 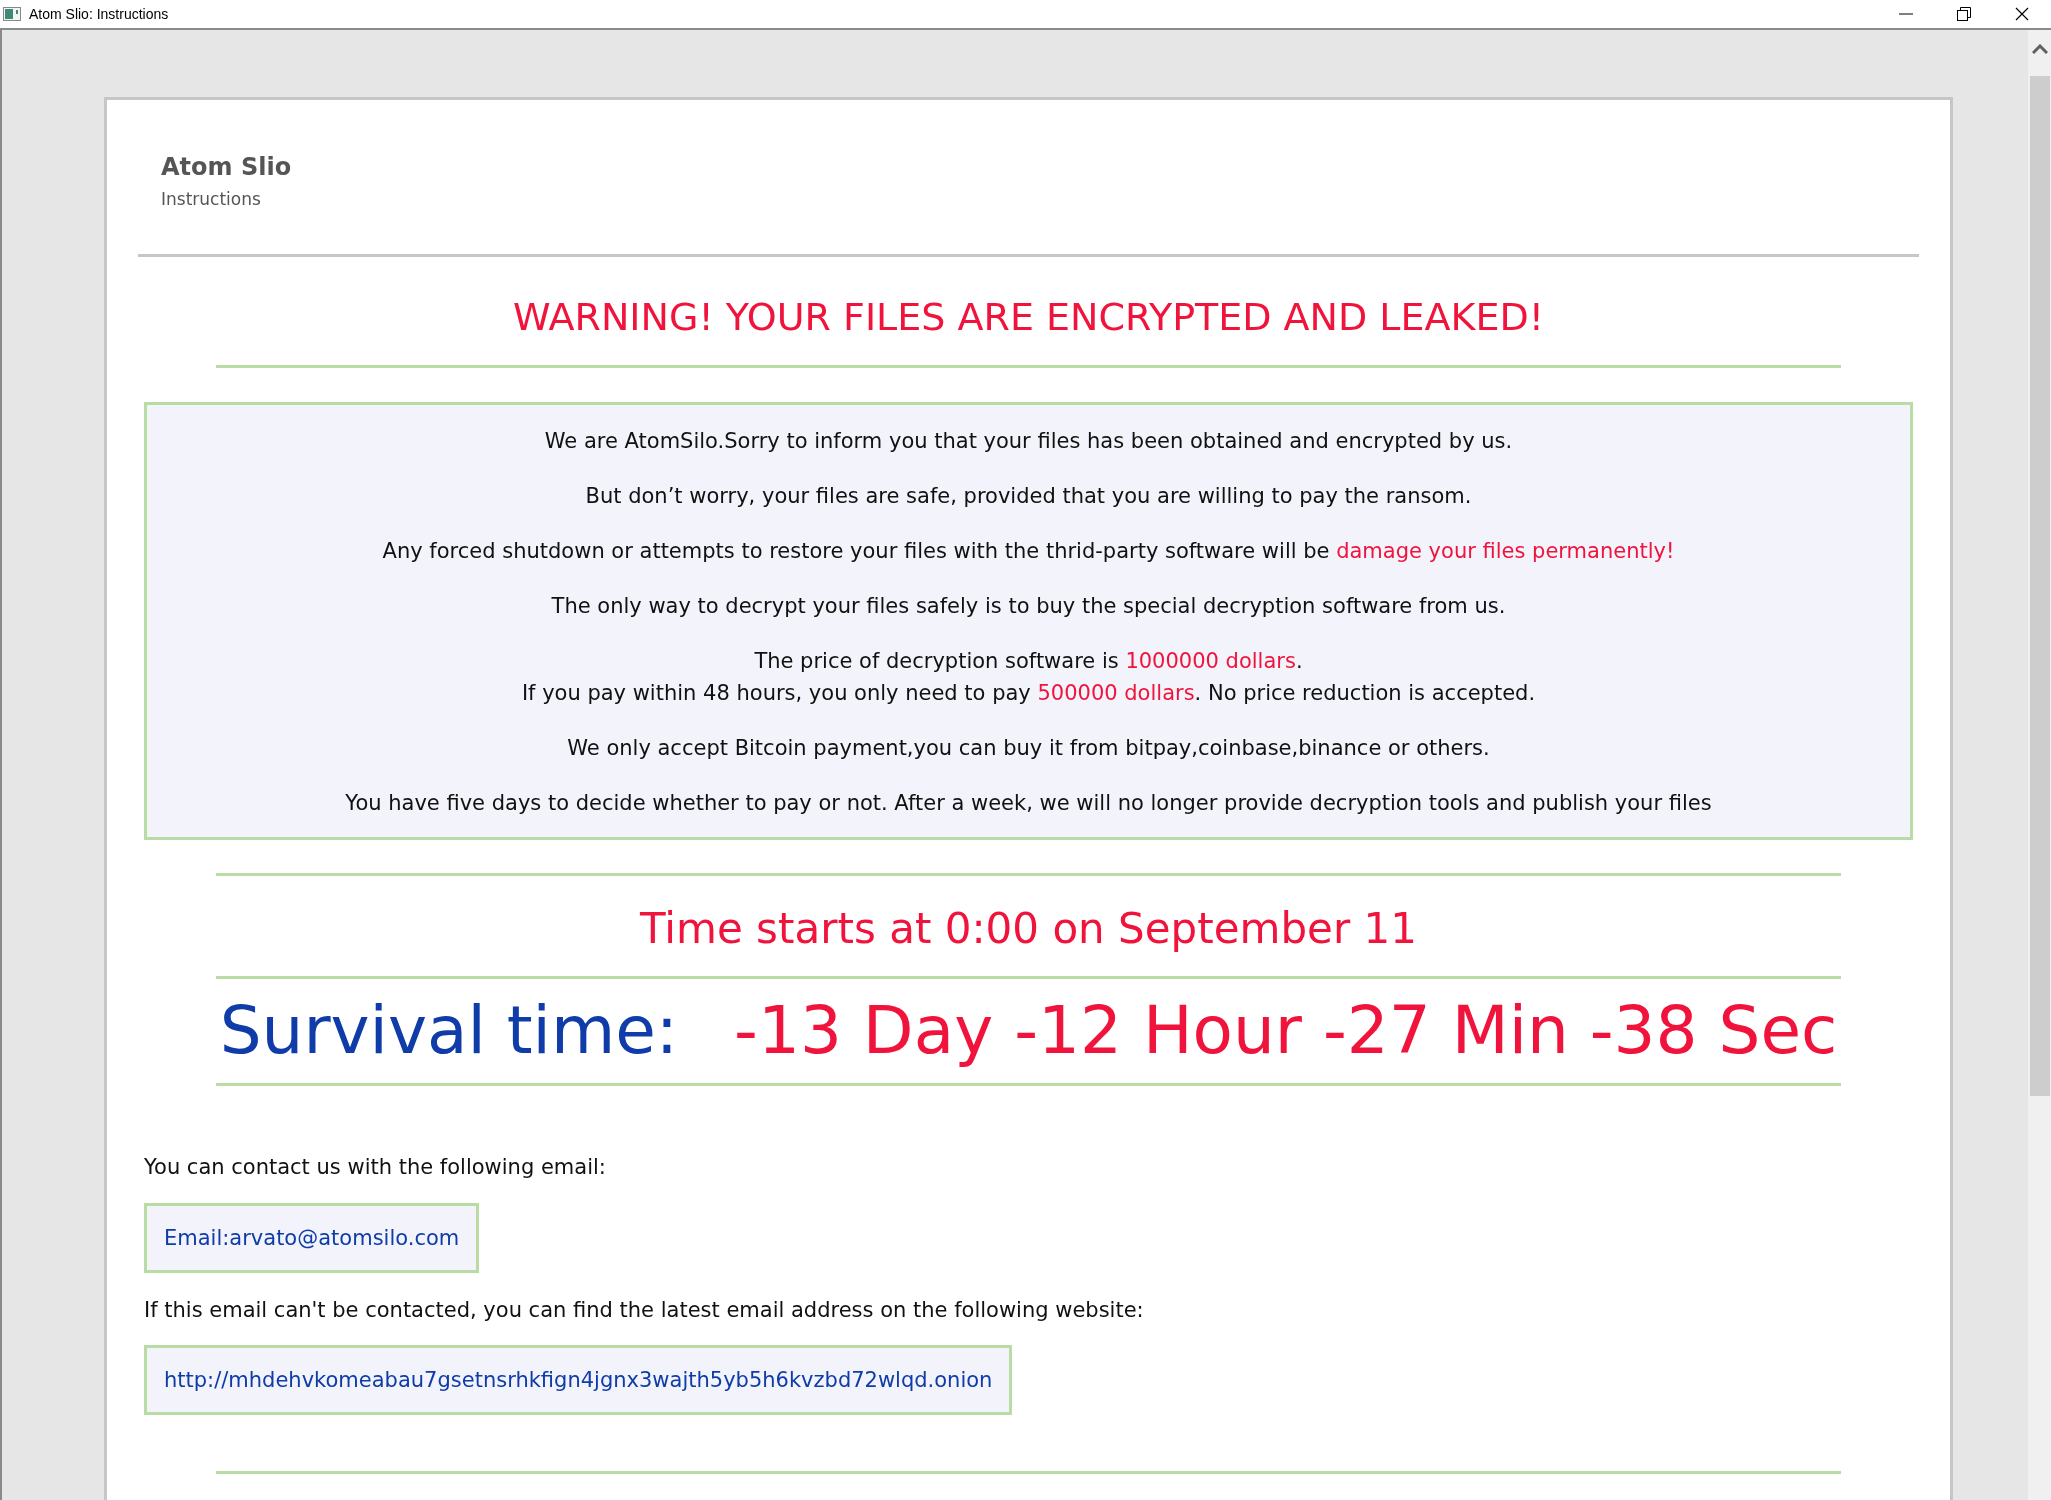 I want to click on survival-label: Survival time:, so click(x=449, y=1031).